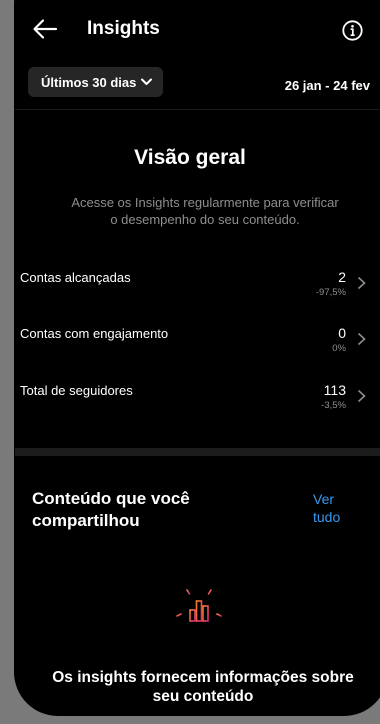 This screenshot has width=380, height=724. Describe the element at coordinates (76, 390) in the screenshot. I see `metric-label: Total de seguidores` at that location.